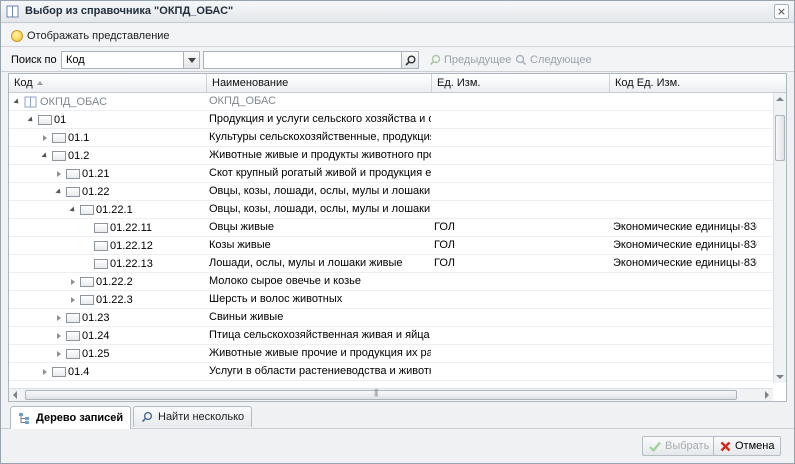 This screenshot has width=795, height=464. What do you see at coordinates (767, 395) in the screenshot?
I see `scroll-right-icon` at bounding box center [767, 395].